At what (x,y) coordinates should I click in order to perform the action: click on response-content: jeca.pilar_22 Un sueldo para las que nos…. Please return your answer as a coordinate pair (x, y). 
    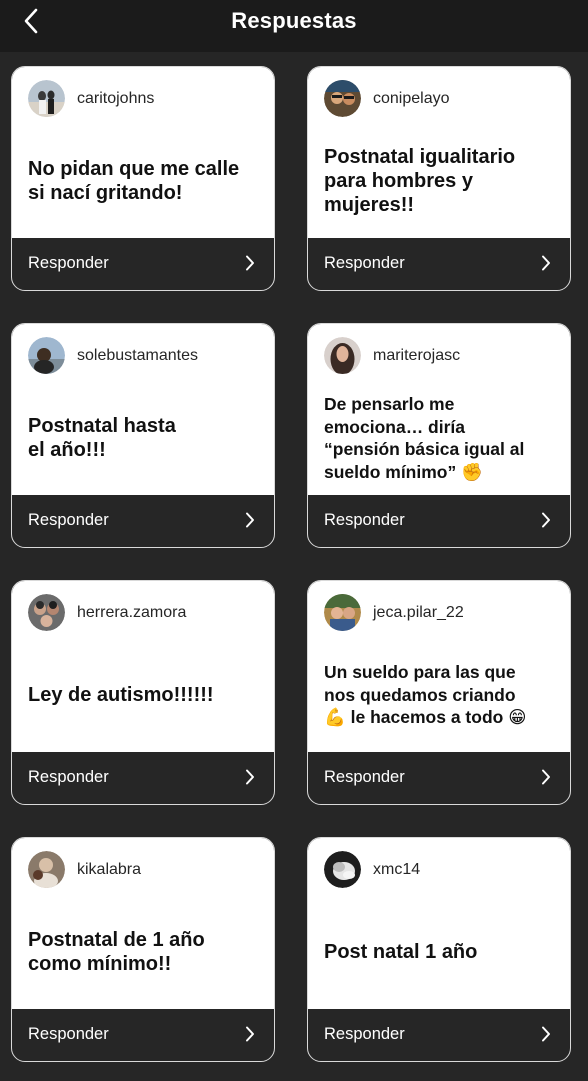
    Looking at the image, I should click on (439, 666).